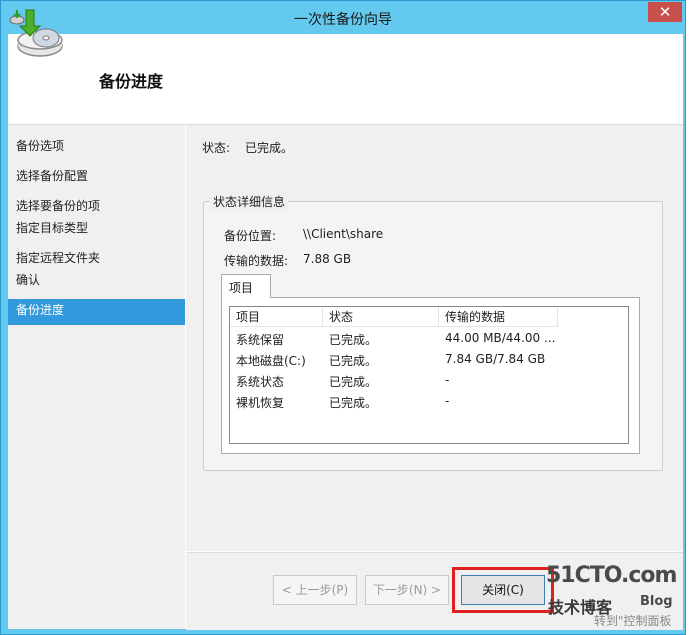 Image resolution: width=689 pixels, height=635 pixels. I want to click on status-details-legend: 状态详细信息, so click(249, 201).